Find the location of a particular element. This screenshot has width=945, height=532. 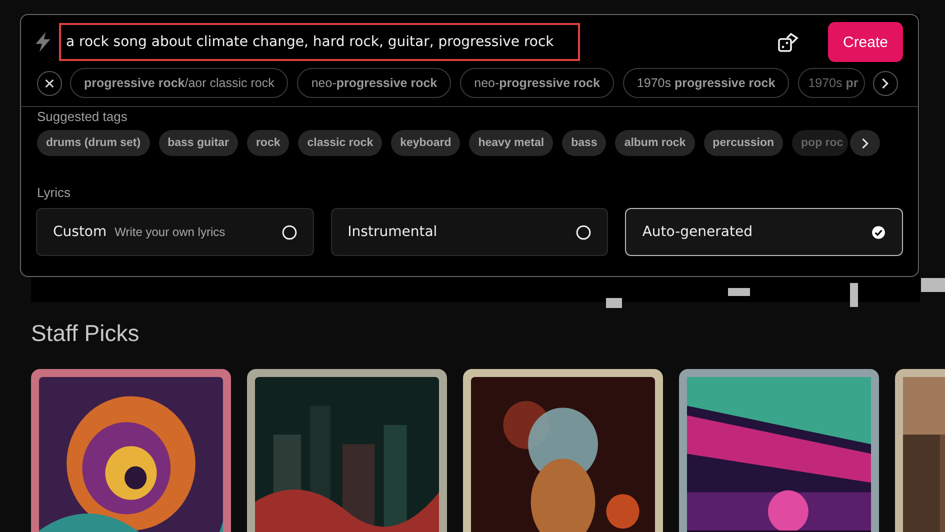

tag-chip: bass is located at coordinates (584, 143).